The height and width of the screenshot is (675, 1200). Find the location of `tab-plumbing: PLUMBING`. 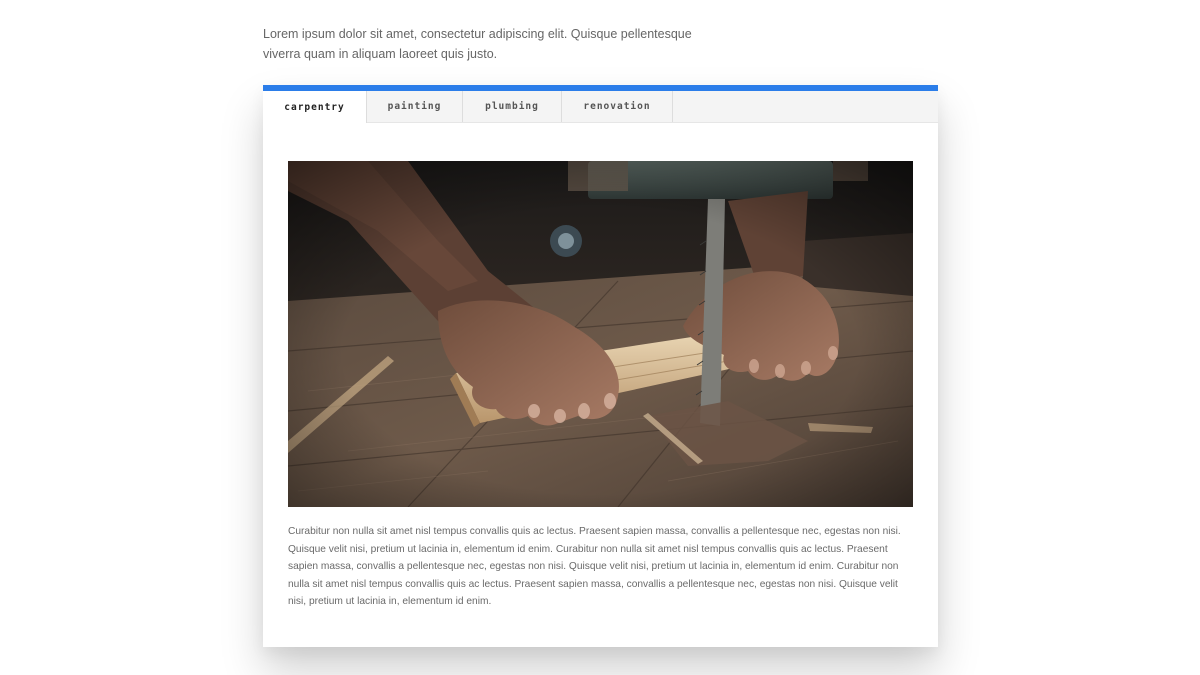

tab-plumbing: PLUMBING is located at coordinates (512, 106).